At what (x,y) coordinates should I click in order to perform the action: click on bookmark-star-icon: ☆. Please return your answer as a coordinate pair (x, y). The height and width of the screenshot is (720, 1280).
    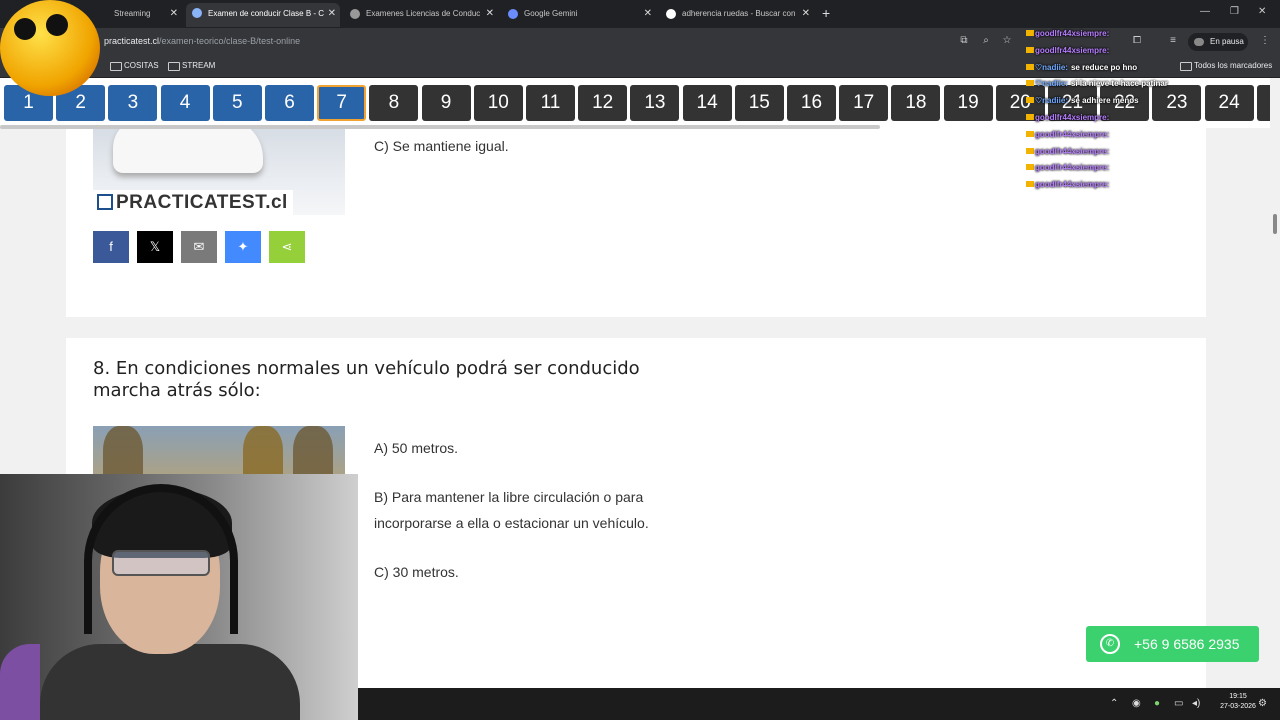
    Looking at the image, I should click on (1007, 41).